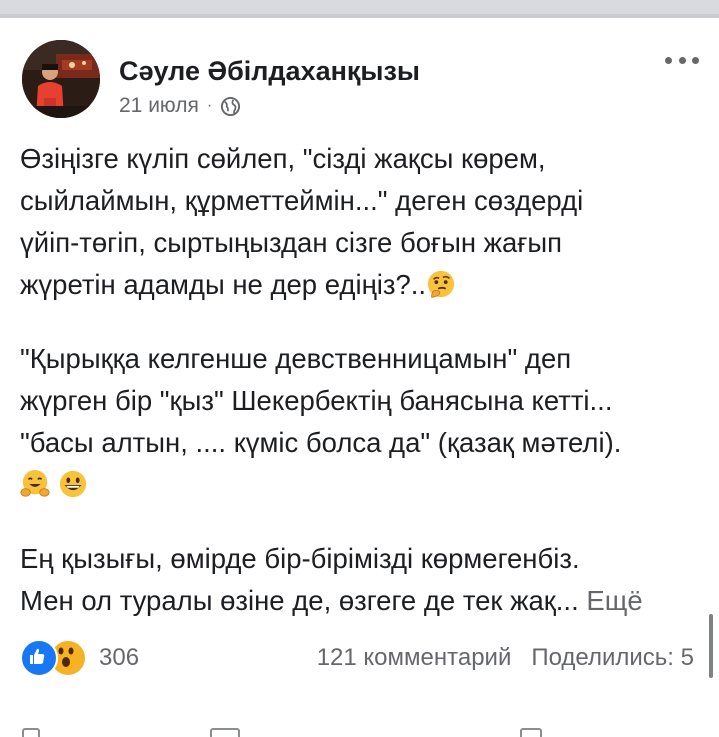  I want to click on like-icon, so click(39, 658).